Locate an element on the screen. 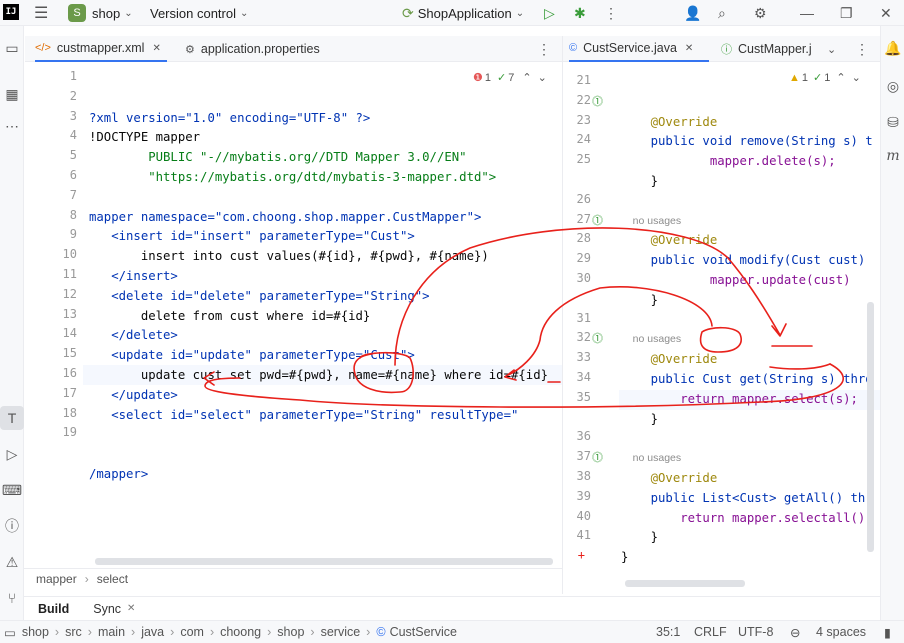 The height and width of the screenshot is (643, 904). close-window-button: ✕ is located at coordinates (886, 13).